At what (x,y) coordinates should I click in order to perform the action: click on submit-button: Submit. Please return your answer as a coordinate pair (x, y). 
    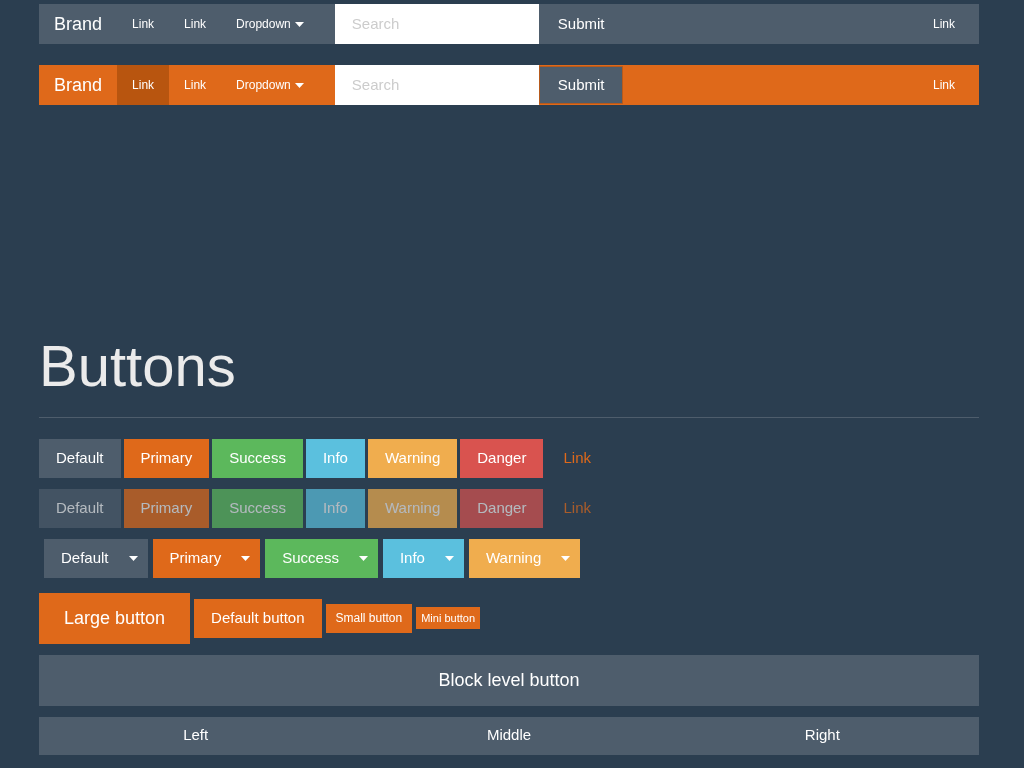
    Looking at the image, I should click on (581, 85).